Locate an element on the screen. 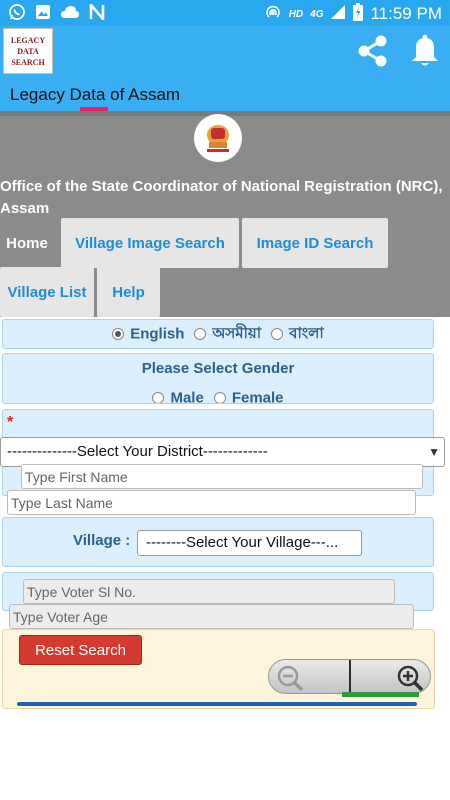 The height and width of the screenshot is (800, 450). tab-help-label: Help is located at coordinates (128, 292).